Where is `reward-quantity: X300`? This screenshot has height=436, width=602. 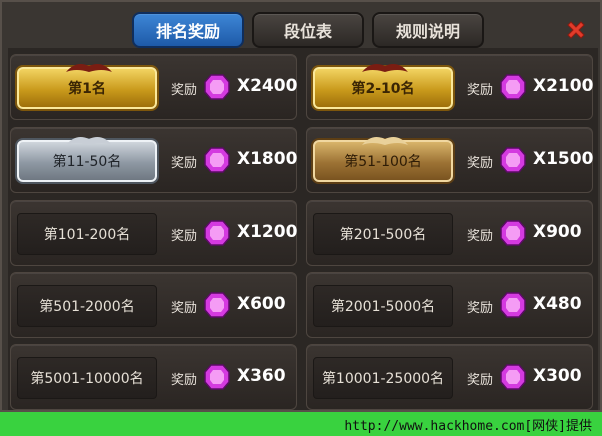 reward-quantity: X300 is located at coordinates (557, 376).